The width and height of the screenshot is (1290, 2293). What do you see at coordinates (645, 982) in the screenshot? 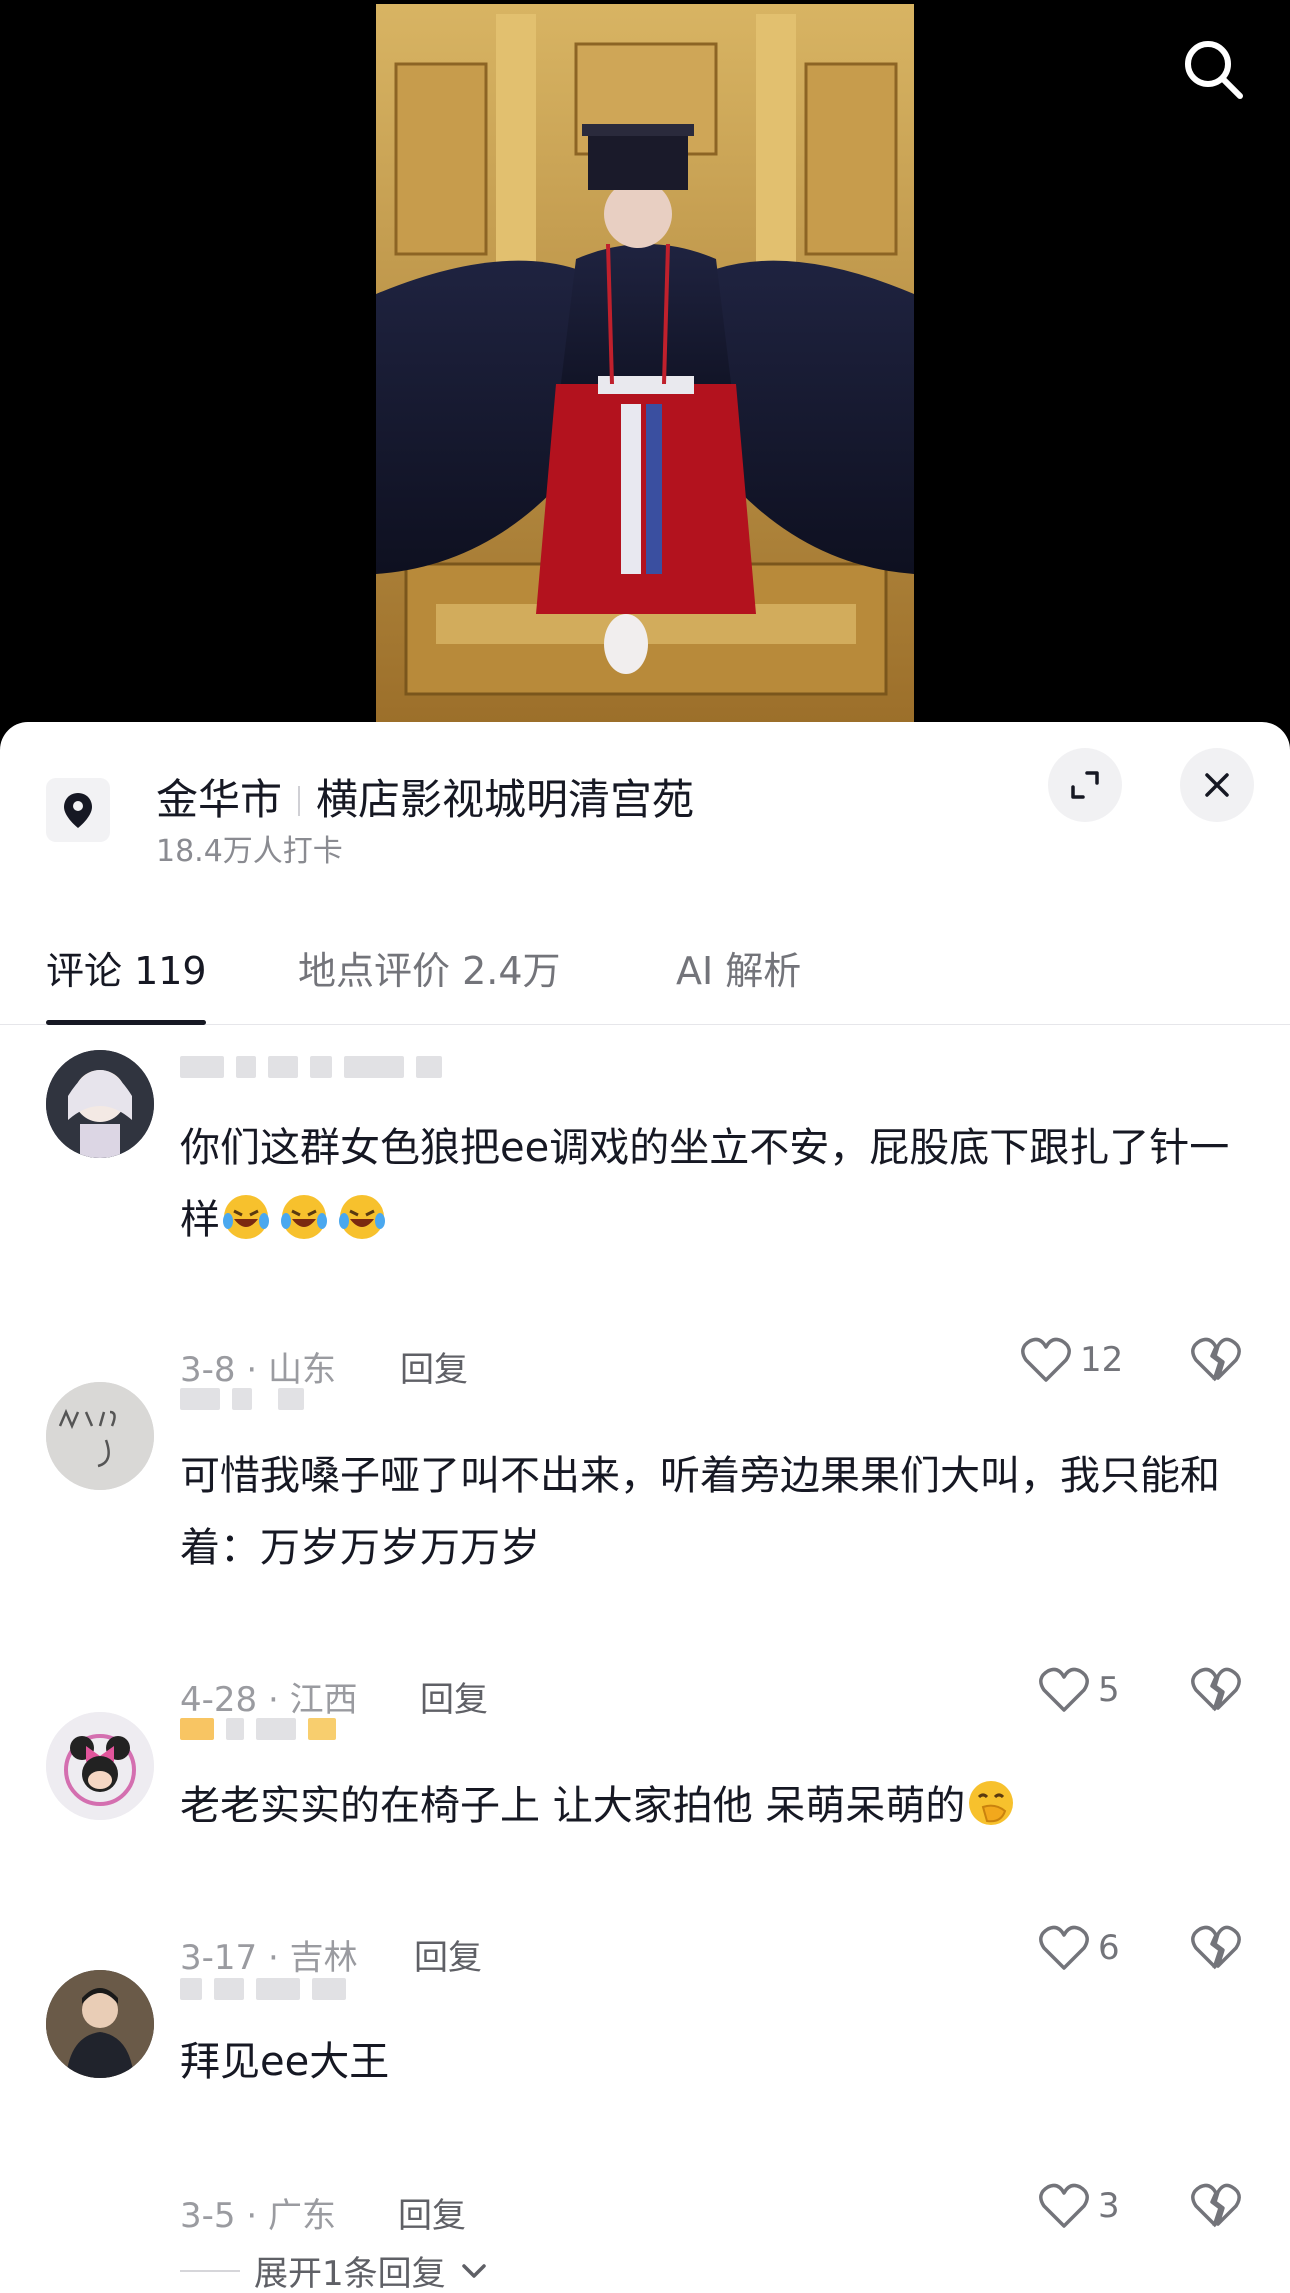
I see `tab-bar: 评论 119 地点评价 2.4万 AI 解析` at bounding box center [645, 982].